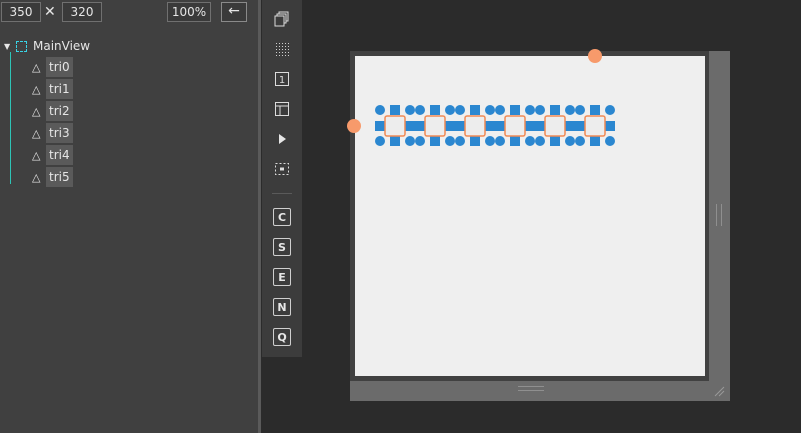  Describe the element at coordinates (59, 177) in the screenshot. I see `tree-item-label: tri5` at that location.